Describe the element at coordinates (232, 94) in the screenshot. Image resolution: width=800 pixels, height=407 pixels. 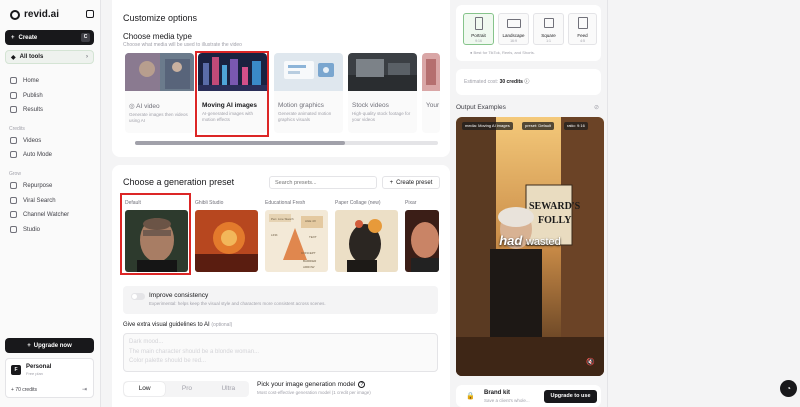
I see `selection-highlight-media` at that location.